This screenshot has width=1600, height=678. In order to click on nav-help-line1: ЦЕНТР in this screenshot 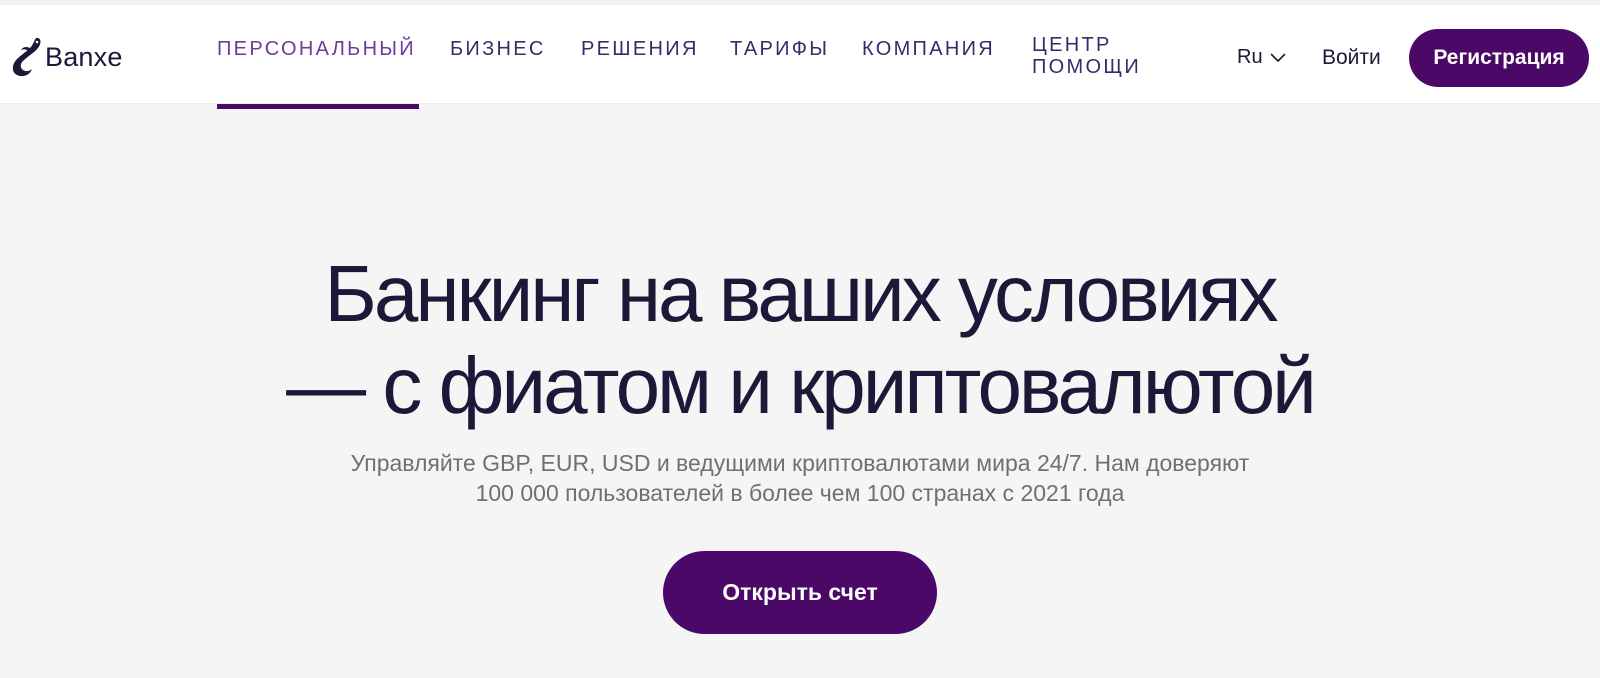, I will do `click(1072, 45)`.